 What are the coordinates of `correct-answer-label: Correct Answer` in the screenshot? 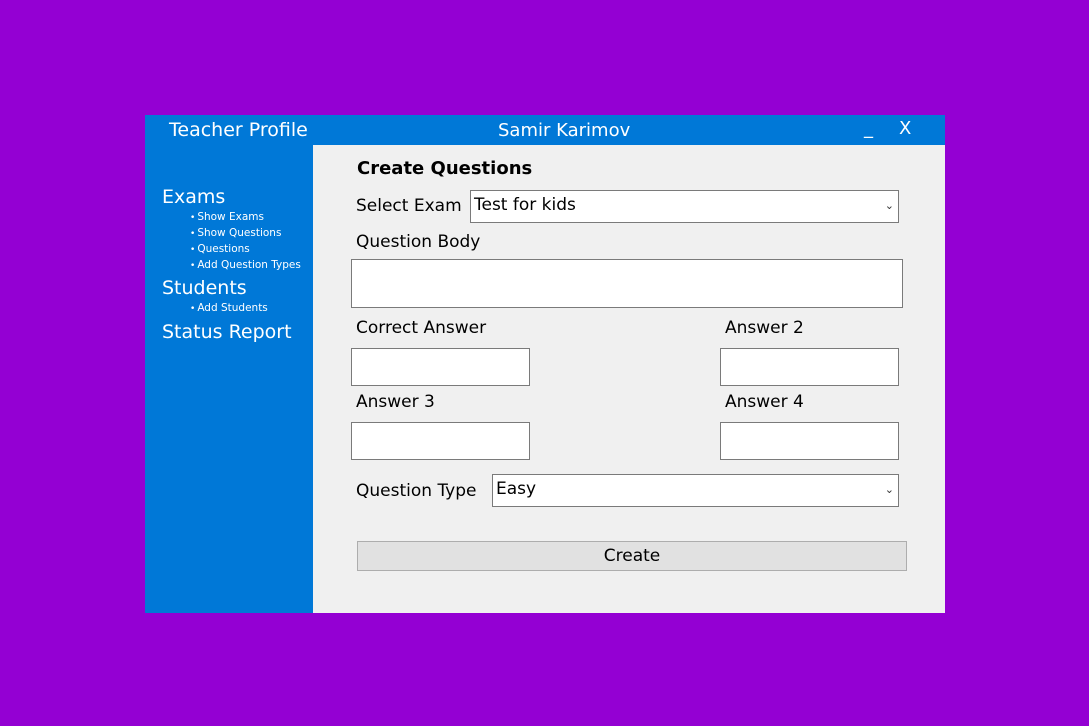 It's located at (421, 328).